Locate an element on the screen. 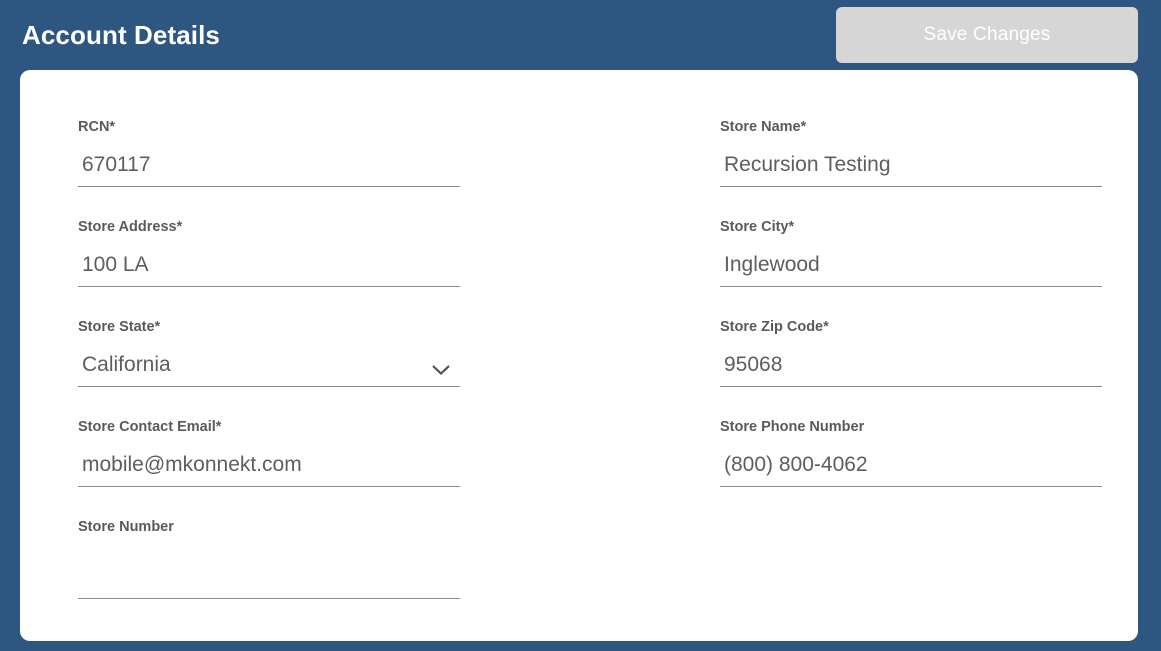 The height and width of the screenshot is (651, 1161). control-store-name is located at coordinates (911, 168).